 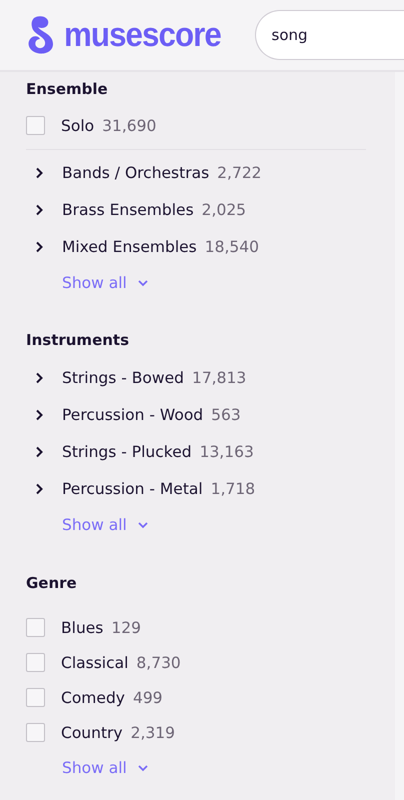 I want to click on filter-label: Mixed Ensembles, so click(x=129, y=247).